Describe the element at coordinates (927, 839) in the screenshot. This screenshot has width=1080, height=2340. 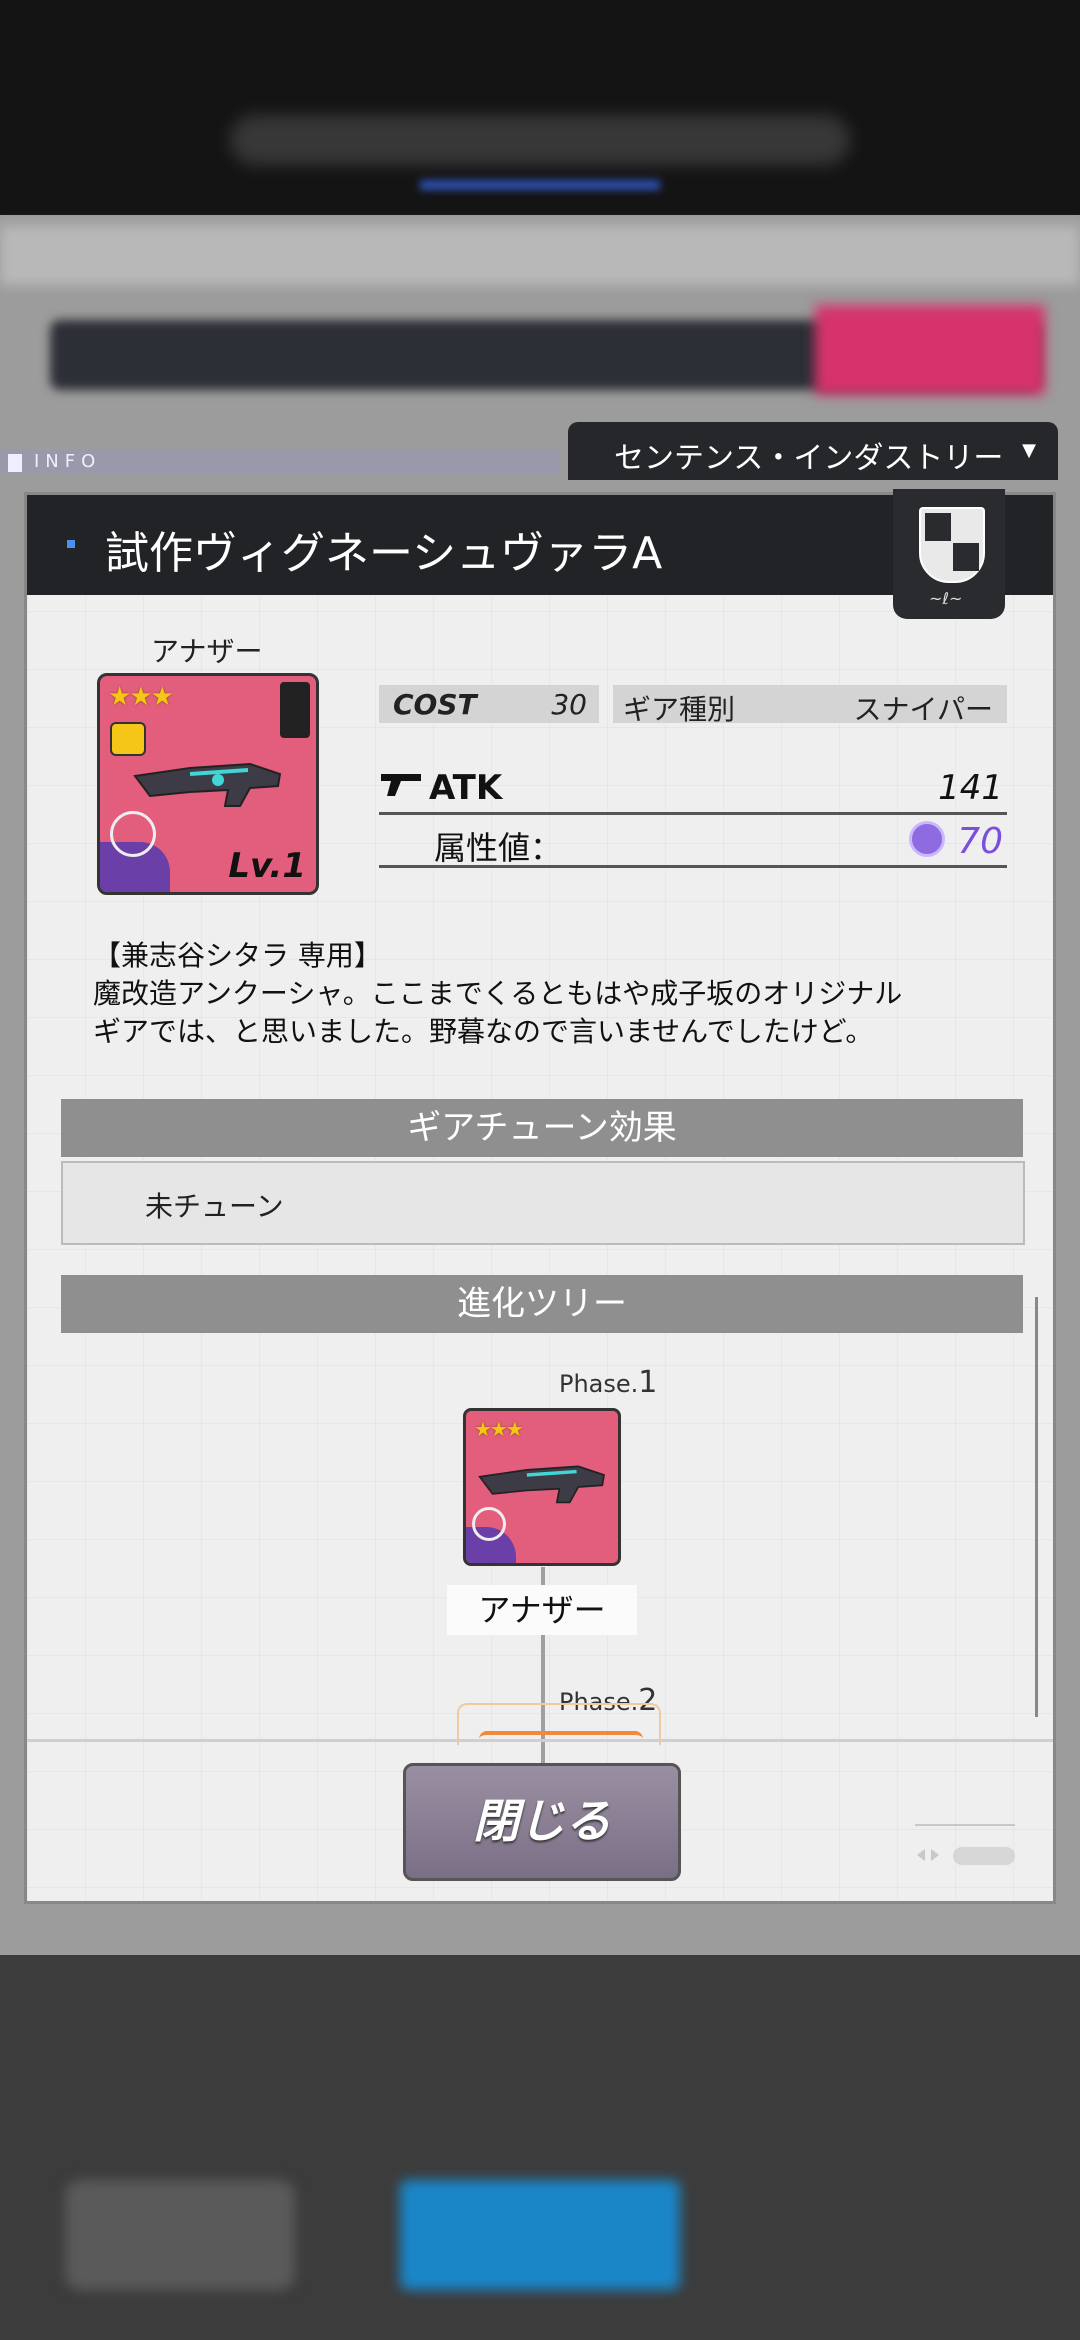
I see `attribute-icon` at that location.